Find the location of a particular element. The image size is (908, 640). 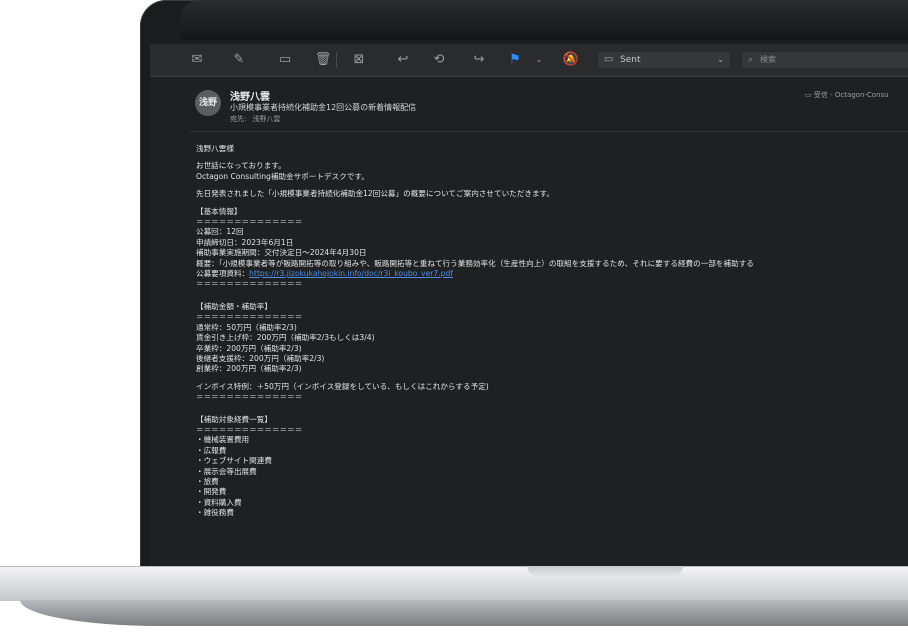

mailbox-tag: ▭ 受信 - Octagon-Consu is located at coordinates (847, 95).